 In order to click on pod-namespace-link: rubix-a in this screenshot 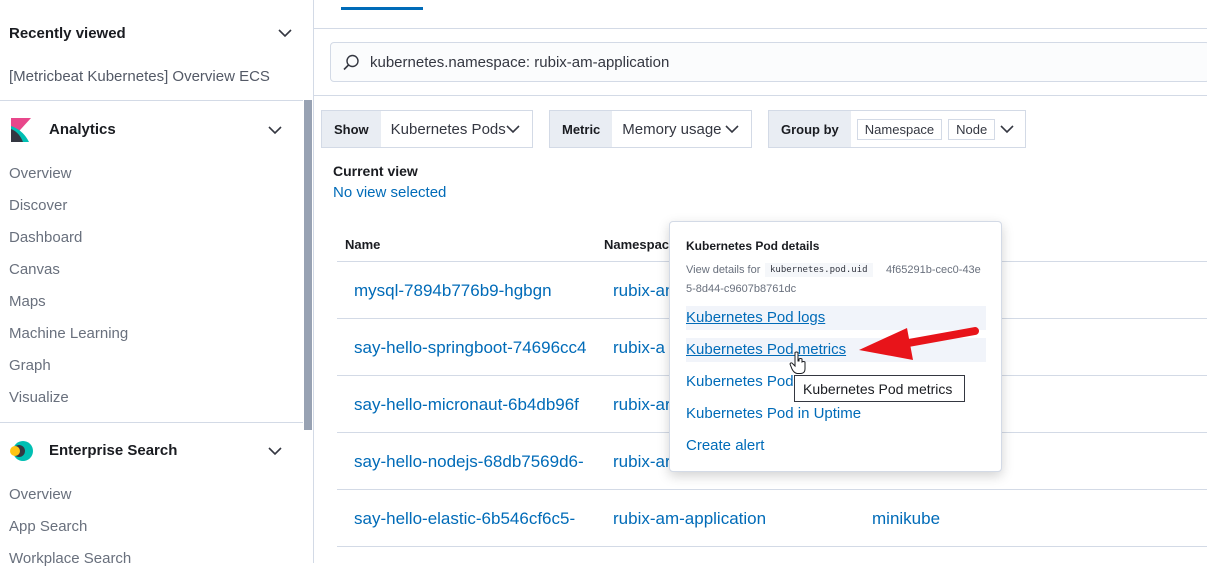, I will do `click(641, 348)`.